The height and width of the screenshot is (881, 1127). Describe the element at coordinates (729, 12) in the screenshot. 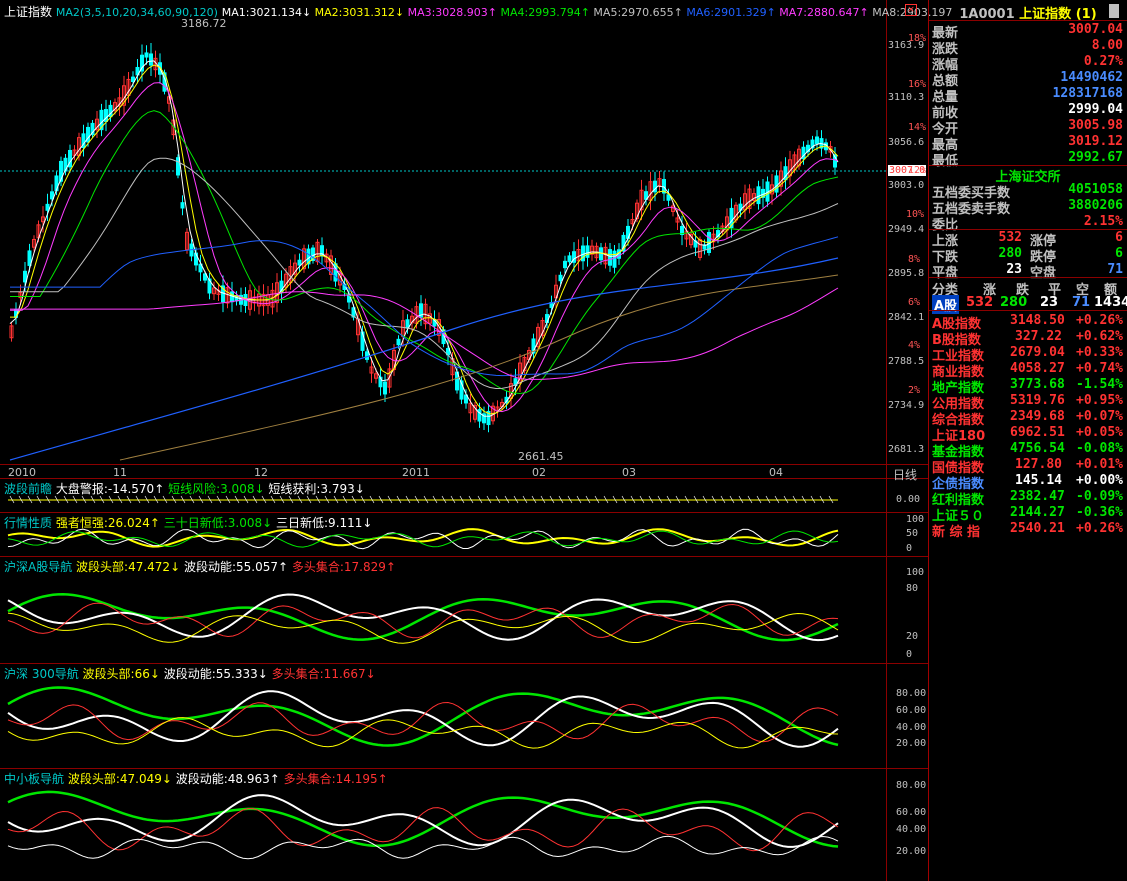

I see `ma-value: MA6:2901.329↑` at that location.